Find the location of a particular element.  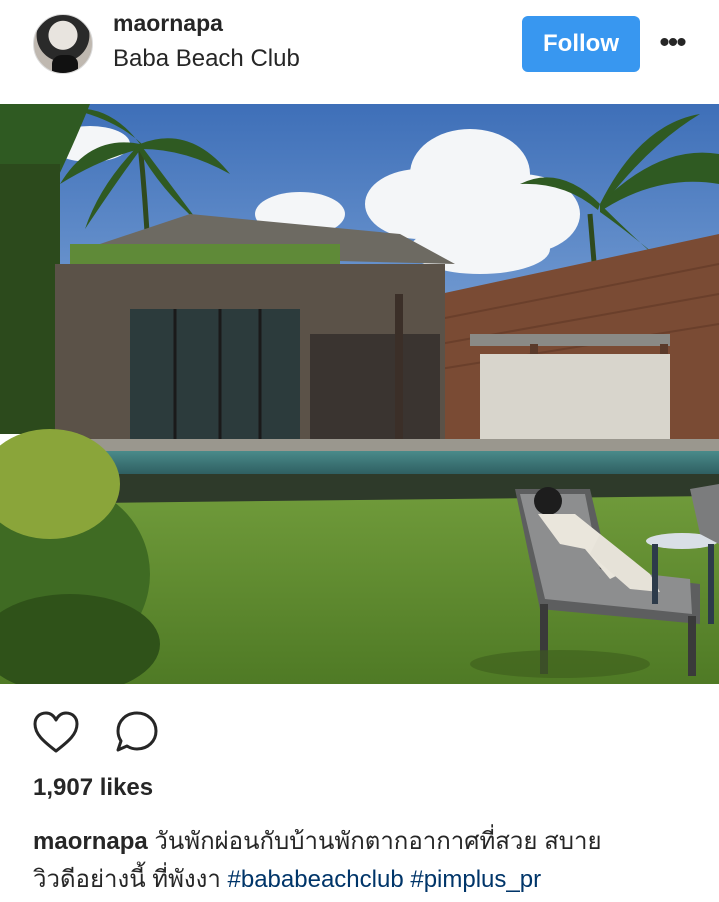

likes-count: 1,907 likes is located at coordinates (93, 788).